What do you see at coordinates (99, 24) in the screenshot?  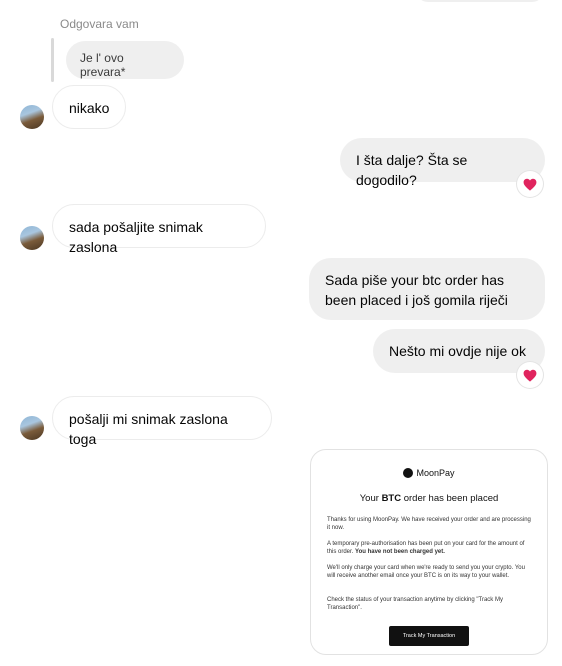 I see `reply-label: Odgovara vam` at bounding box center [99, 24].